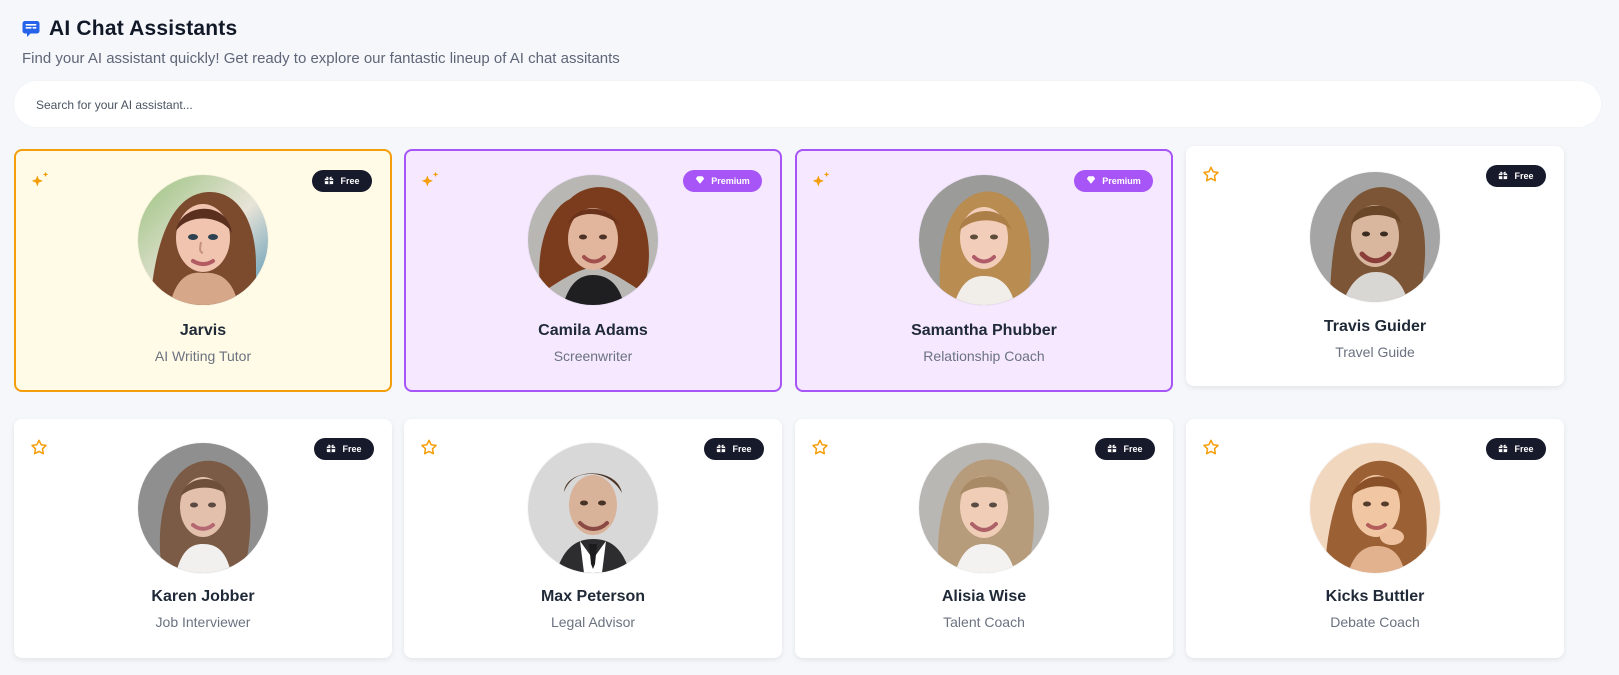  Describe the element at coordinates (203, 596) in the screenshot. I see `assistant-name: Karen Jobber` at that location.